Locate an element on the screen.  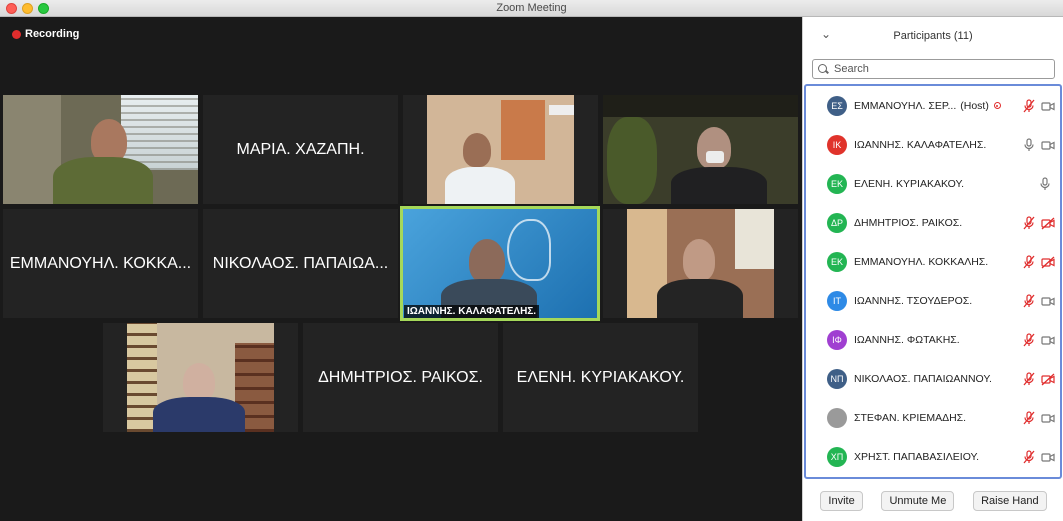
participant-row: ΧΠ ΧΡΗΣΤ. ΠΑΠΑΒΑΣΙΛΕΙΟΥ. is located at coordinates (933, 456).